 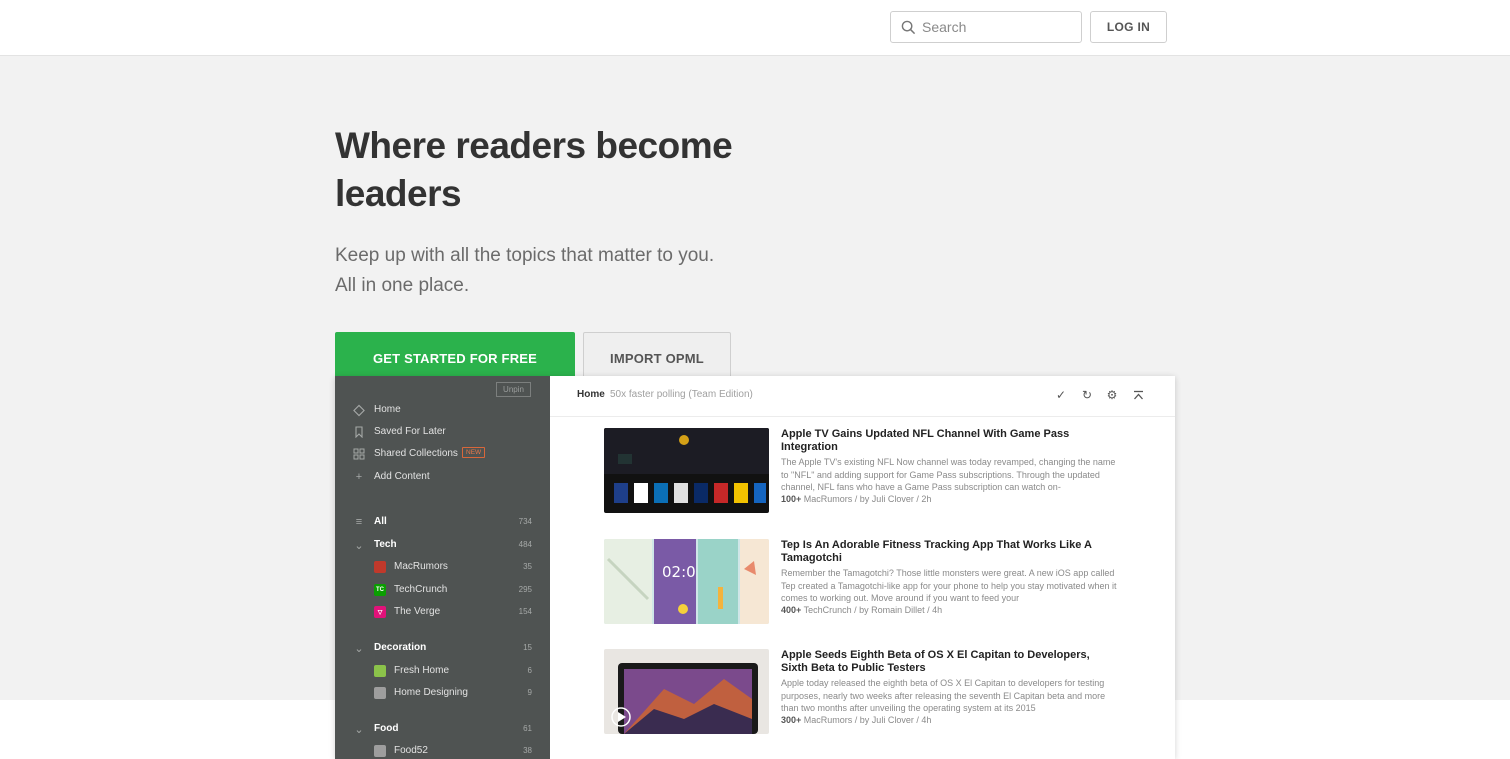 I want to click on feed-label: The Verge, so click(x=417, y=611).